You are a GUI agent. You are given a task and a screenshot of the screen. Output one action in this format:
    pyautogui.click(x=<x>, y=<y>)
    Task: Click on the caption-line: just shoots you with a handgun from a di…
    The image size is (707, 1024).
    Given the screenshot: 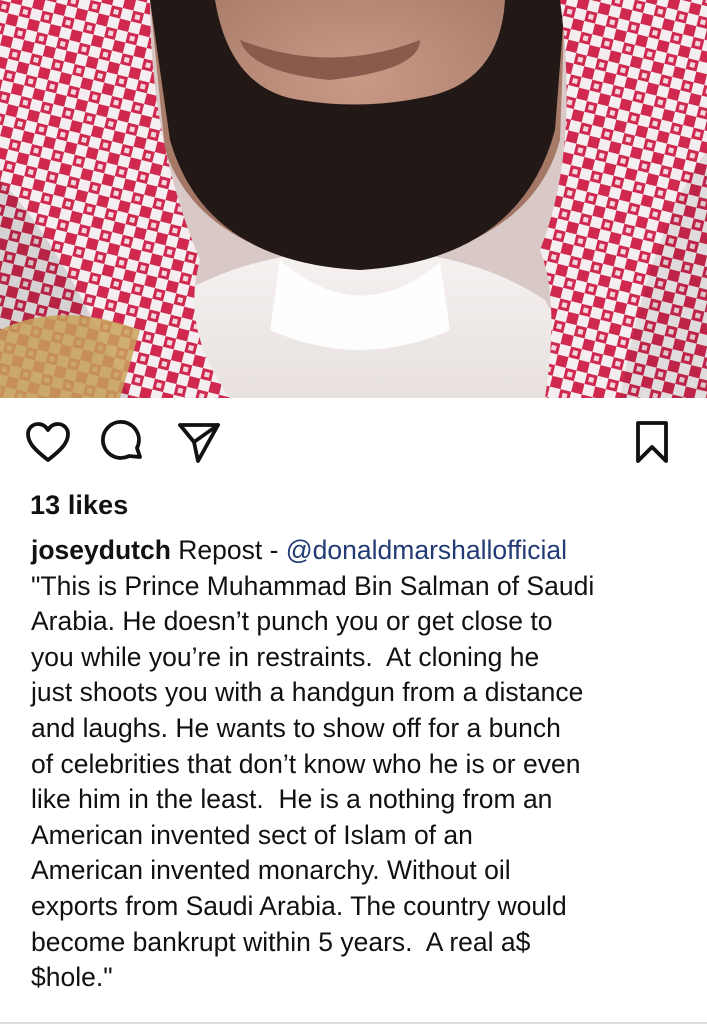 What is the action you would take?
    pyautogui.click(x=307, y=692)
    